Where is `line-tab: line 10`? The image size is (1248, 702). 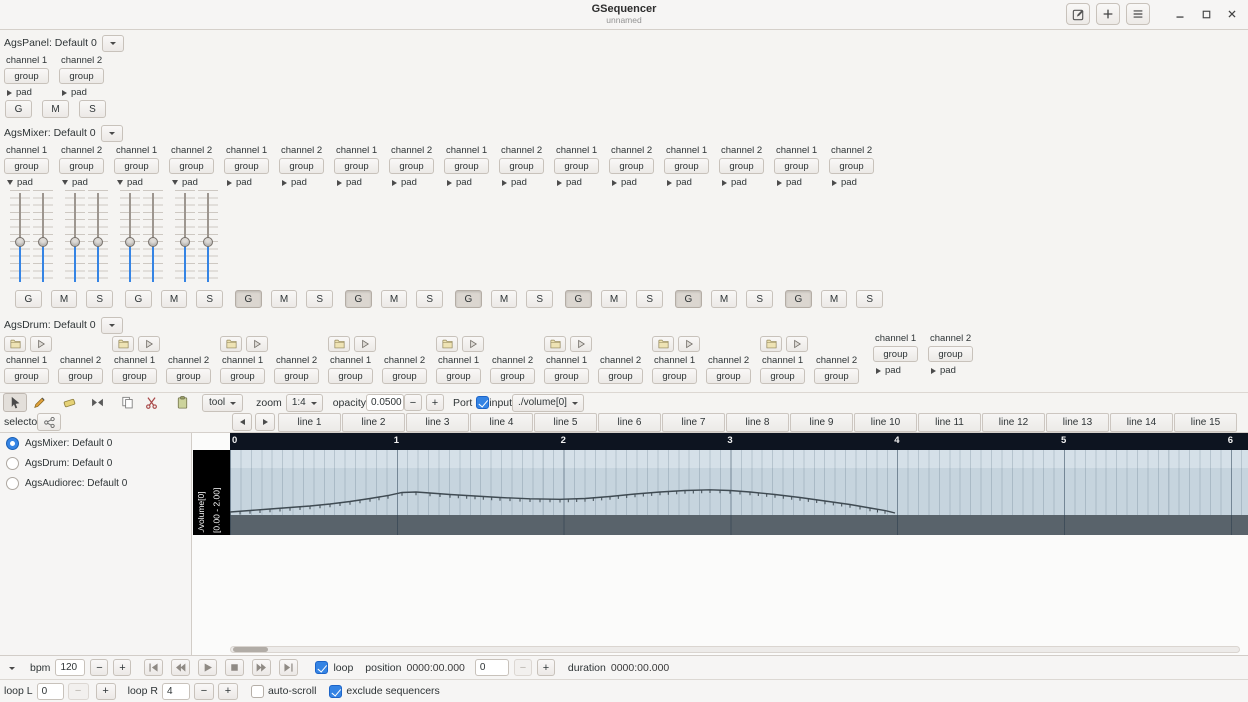 line-tab: line 10 is located at coordinates (885, 422).